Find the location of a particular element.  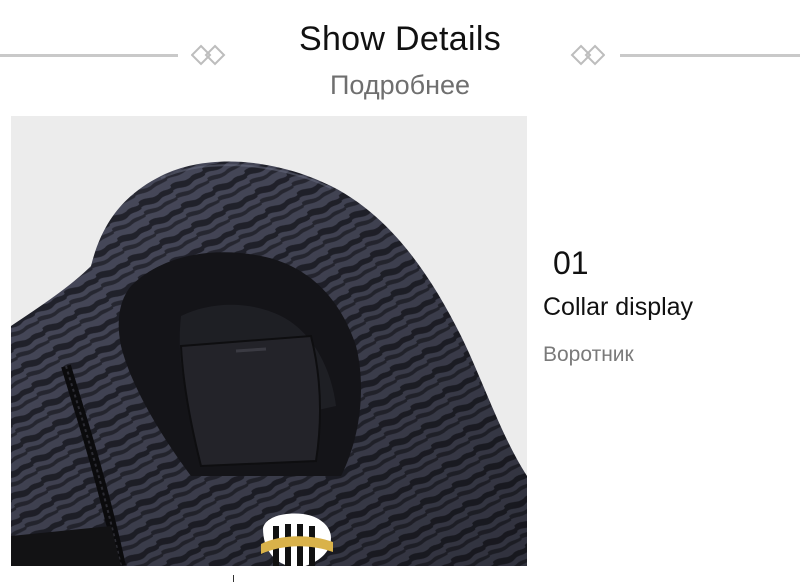

detail-heading: Collar display is located at coordinates (618, 307).